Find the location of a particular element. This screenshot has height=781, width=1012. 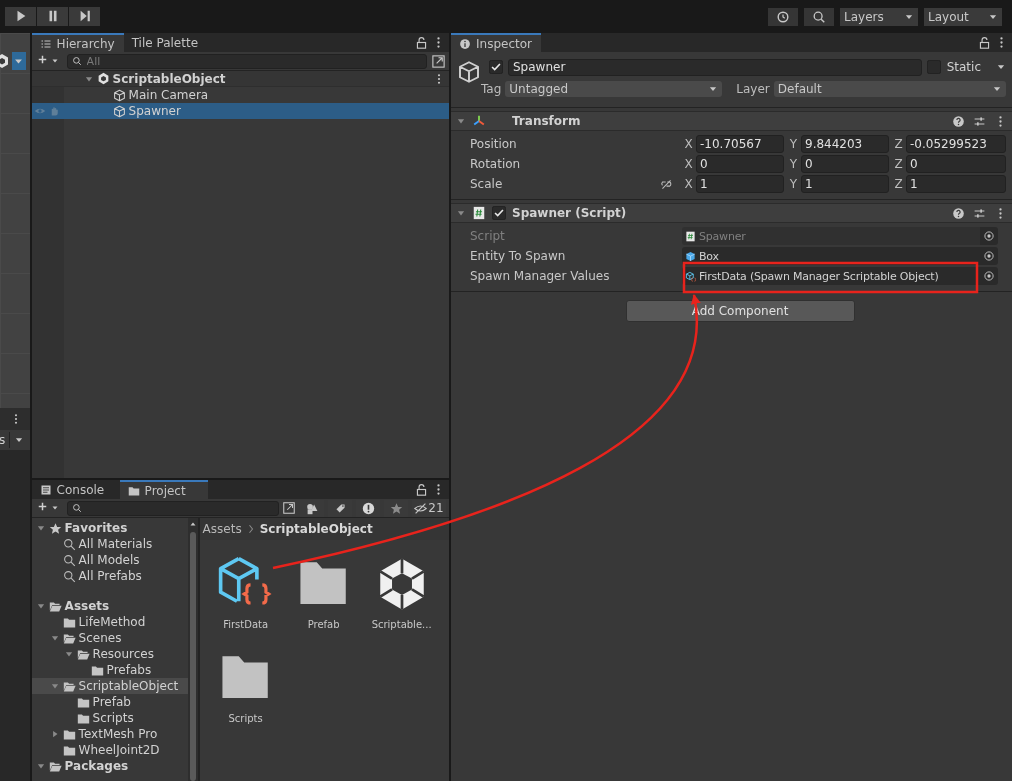

component-header: Spawner (Script) is located at coordinates (731, 213).